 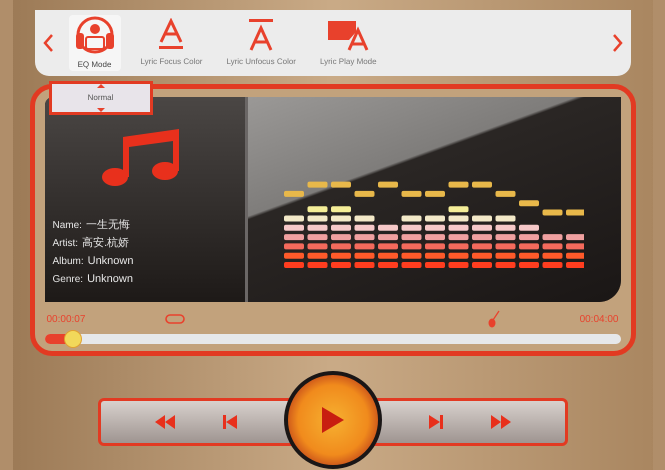 What do you see at coordinates (68, 261) in the screenshot?
I see `info-label: Album:` at bounding box center [68, 261].